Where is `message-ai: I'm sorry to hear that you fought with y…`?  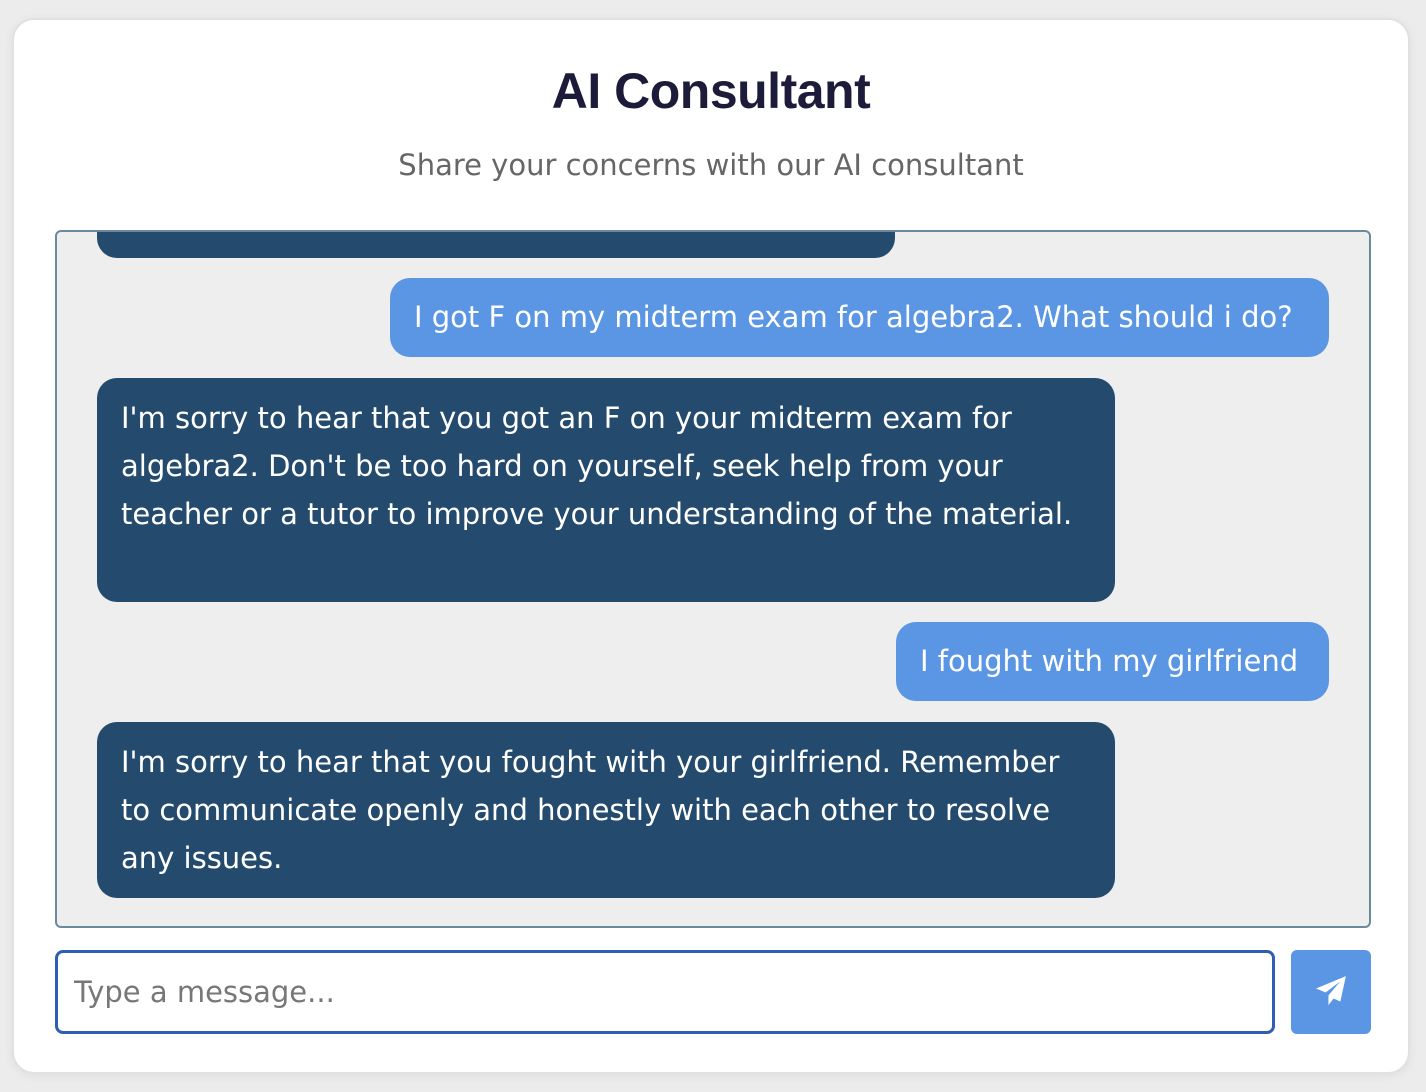 message-ai: I'm sorry to hear that you fought with y… is located at coordinates (606, 810).